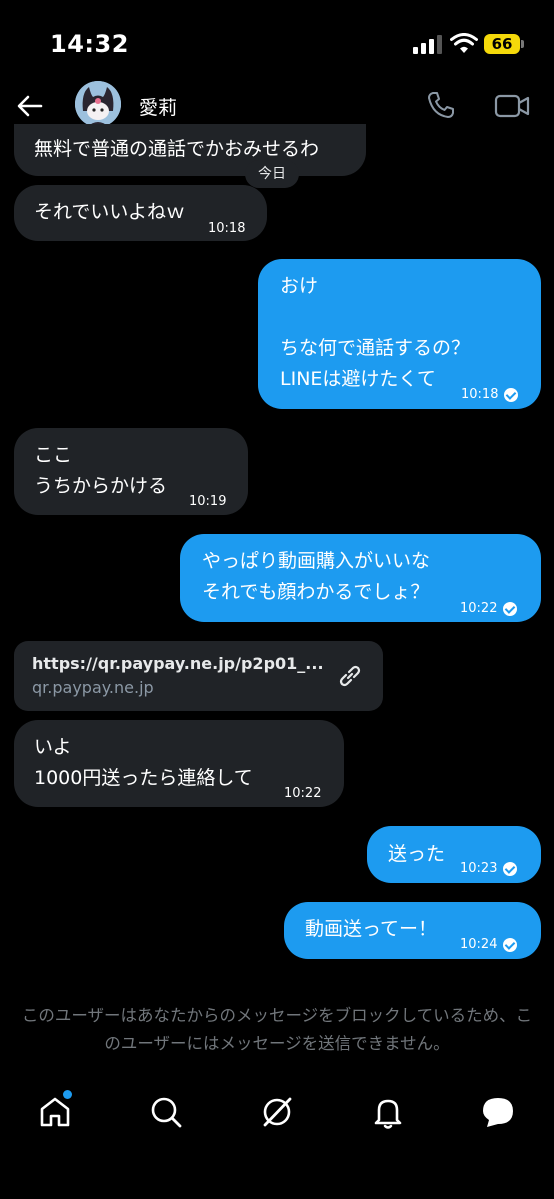 The width and height of the screenshot is (554, 1199). I want to click on message-text: ここ うちからかける, so click(101, 470).